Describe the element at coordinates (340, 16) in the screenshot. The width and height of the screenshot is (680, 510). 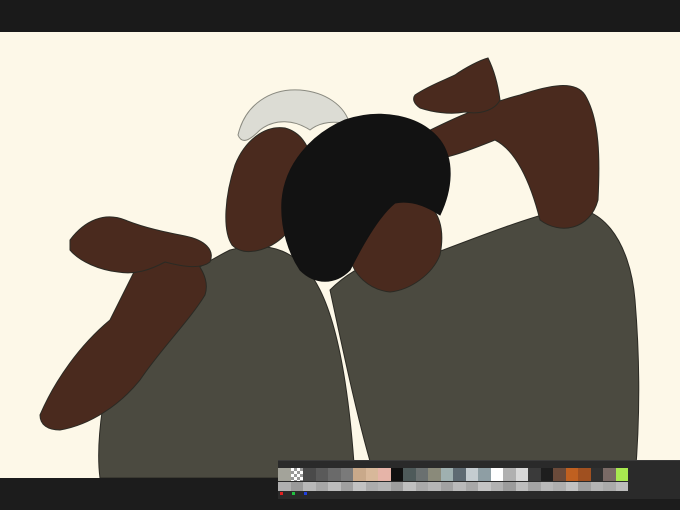
I see `top-toolbar` at that location.